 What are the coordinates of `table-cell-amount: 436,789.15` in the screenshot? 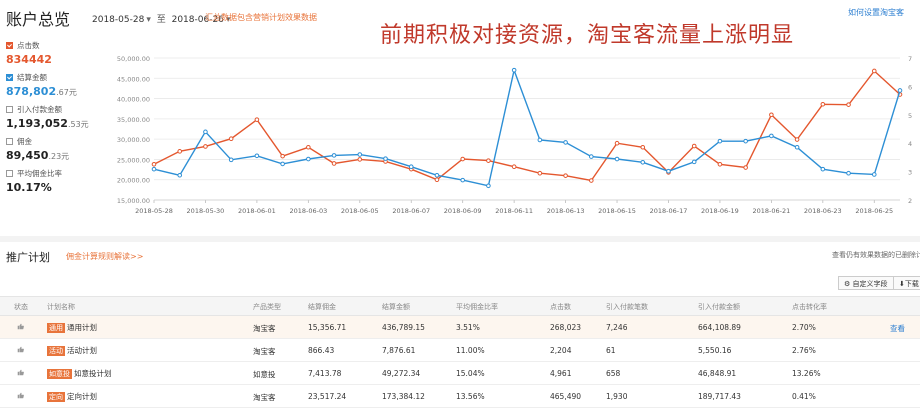 It's located at (403, 327).